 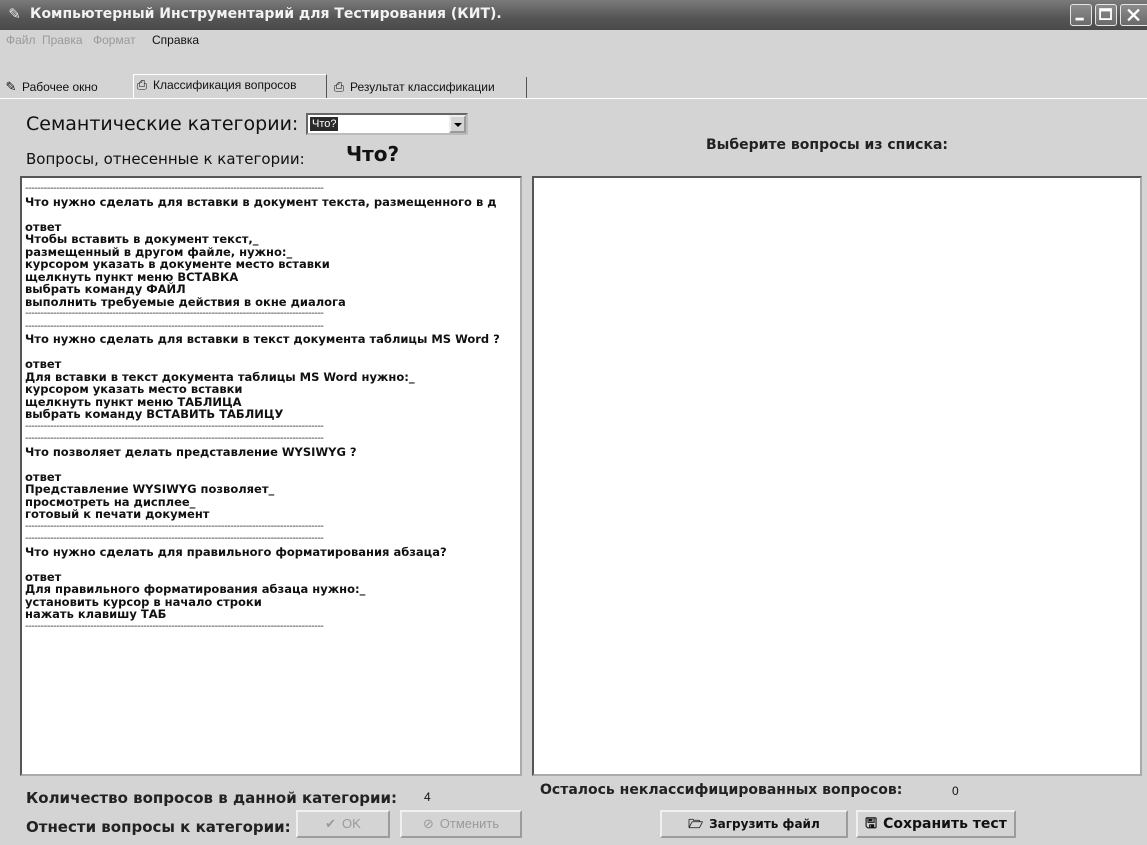 I want to click on save-test-button-label: Сохранить тест, so click(x=945, y=824).